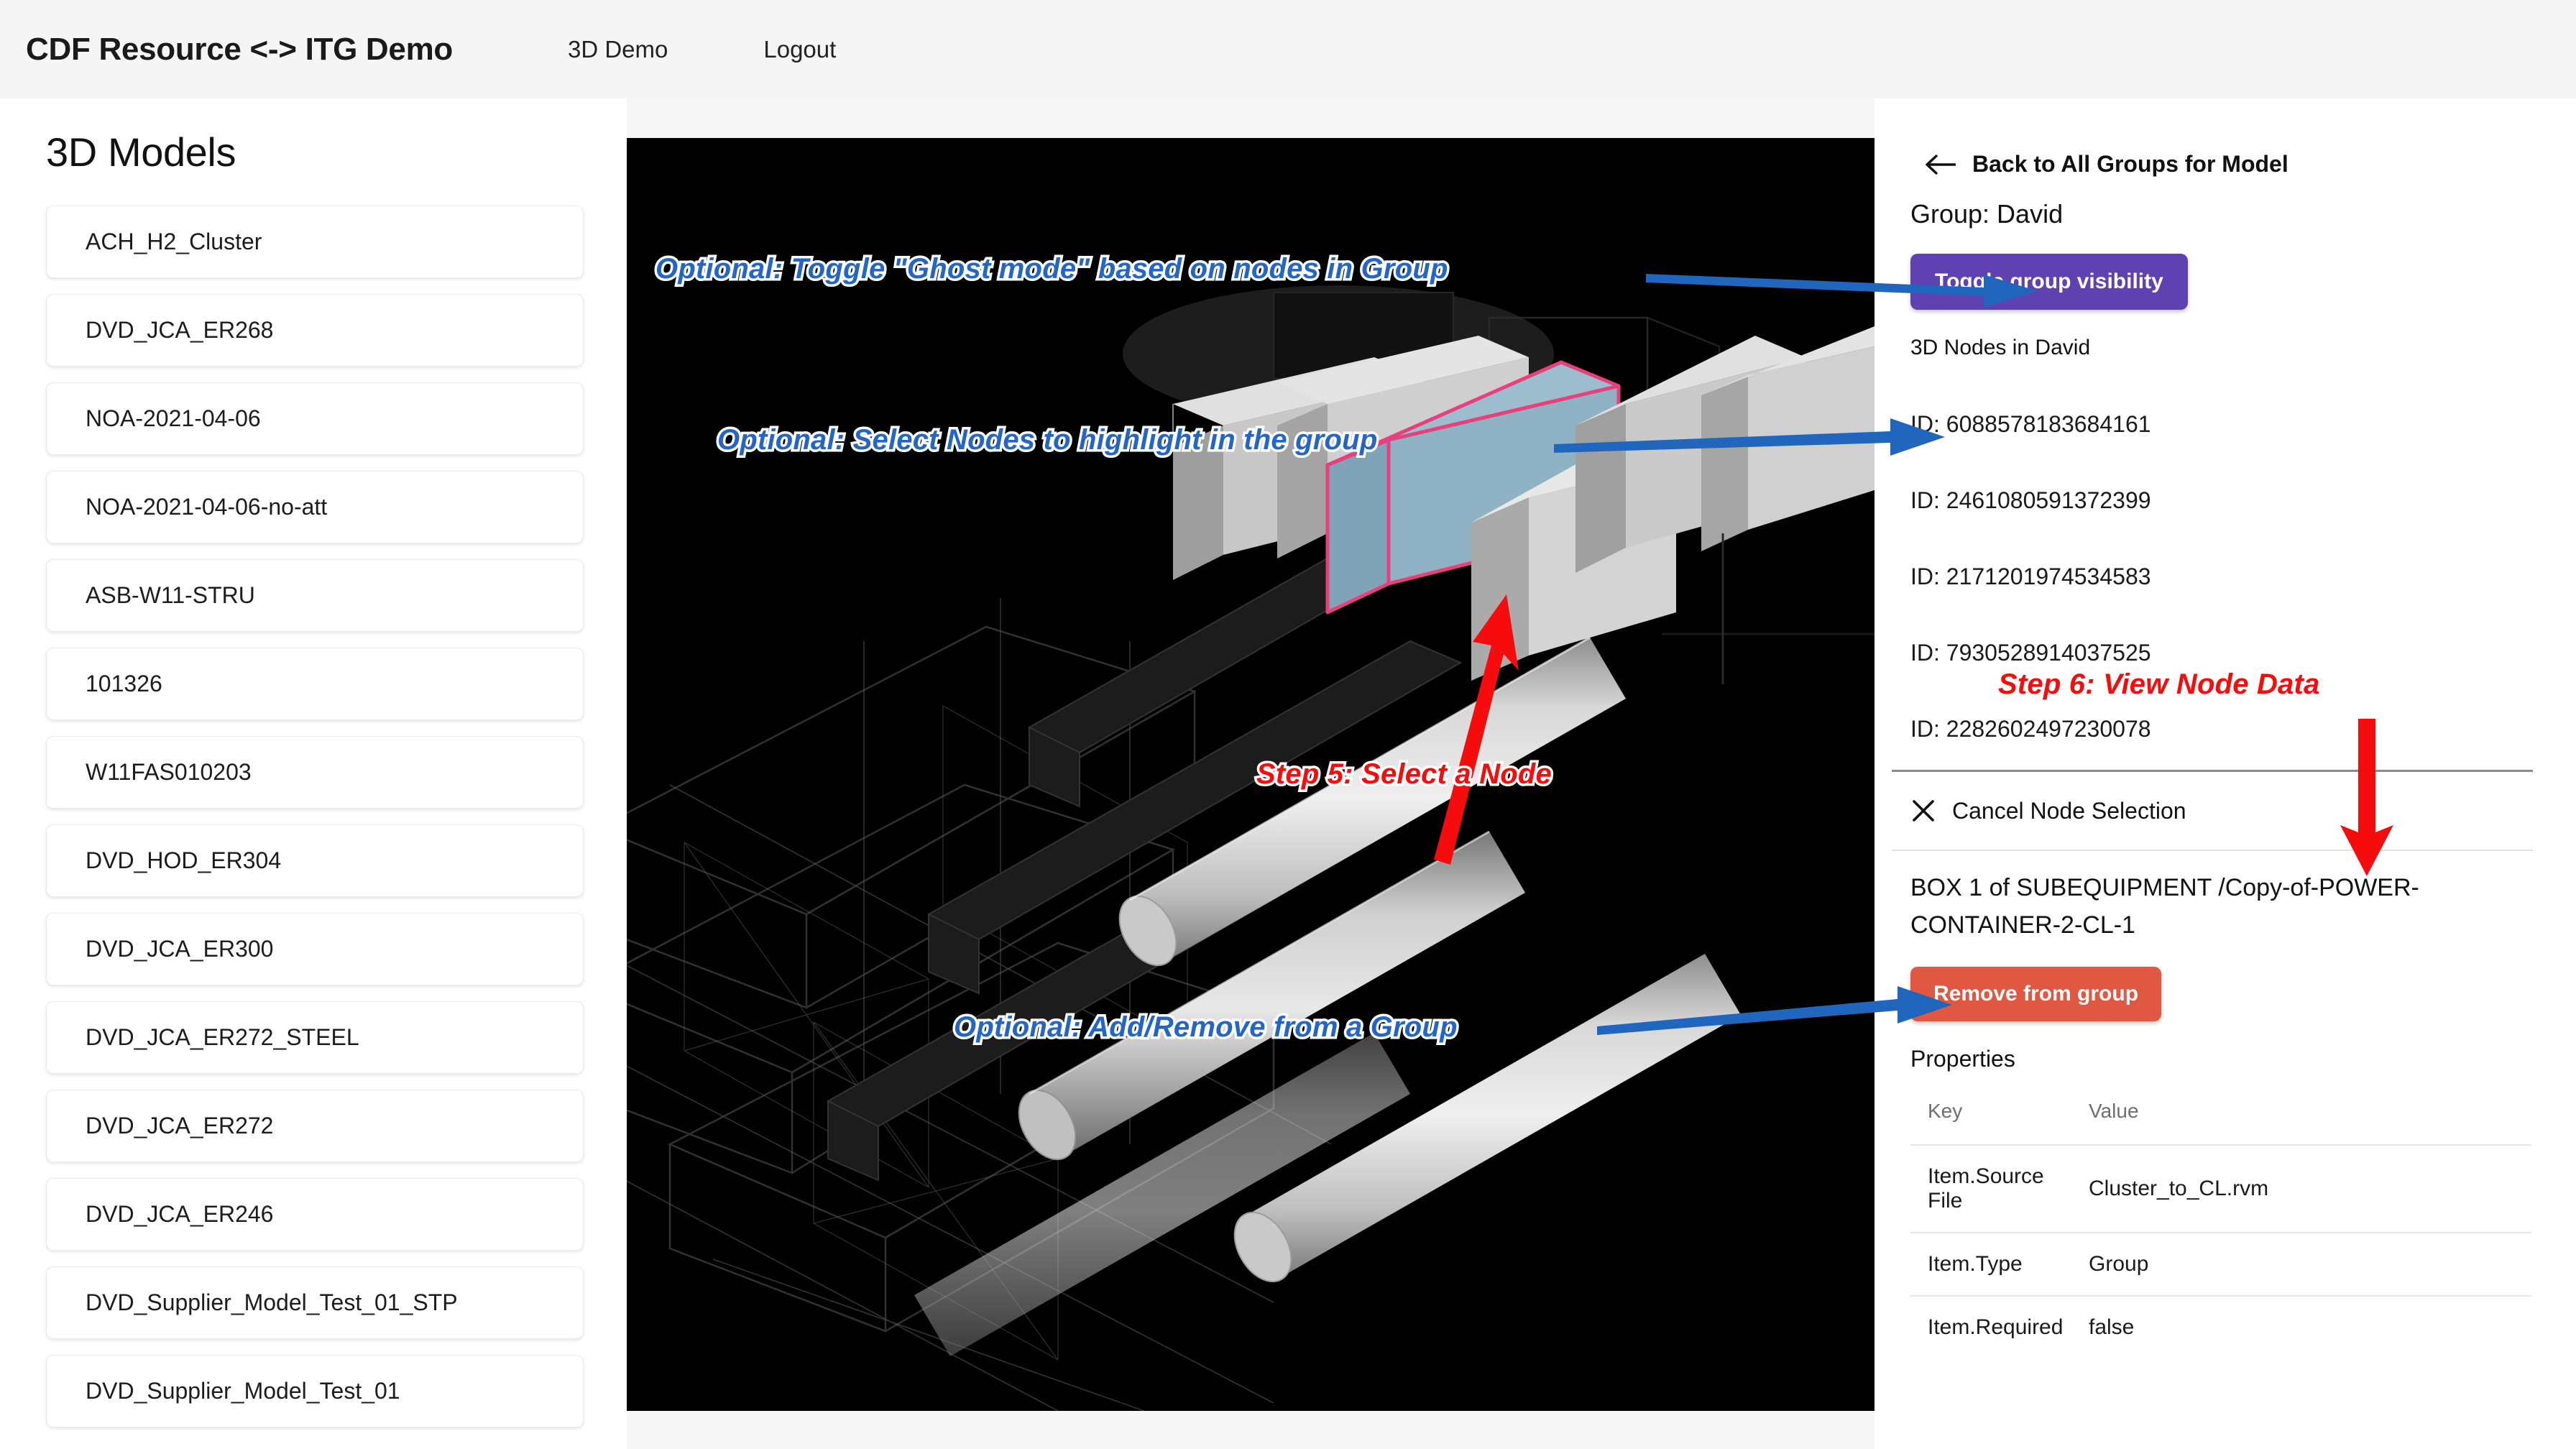 The image size is (2576, 1449). Describe the element at coordinates (2301, 1188) in the screenshot. I see `property-value: Cluster_to_CL.rvm` at that location.